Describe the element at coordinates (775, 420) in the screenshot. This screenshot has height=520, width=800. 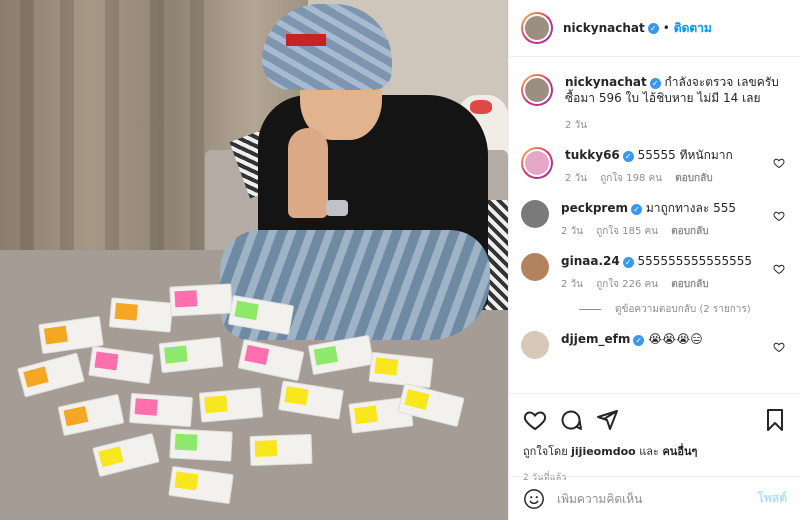
I see `bookmark-icon` at that location.